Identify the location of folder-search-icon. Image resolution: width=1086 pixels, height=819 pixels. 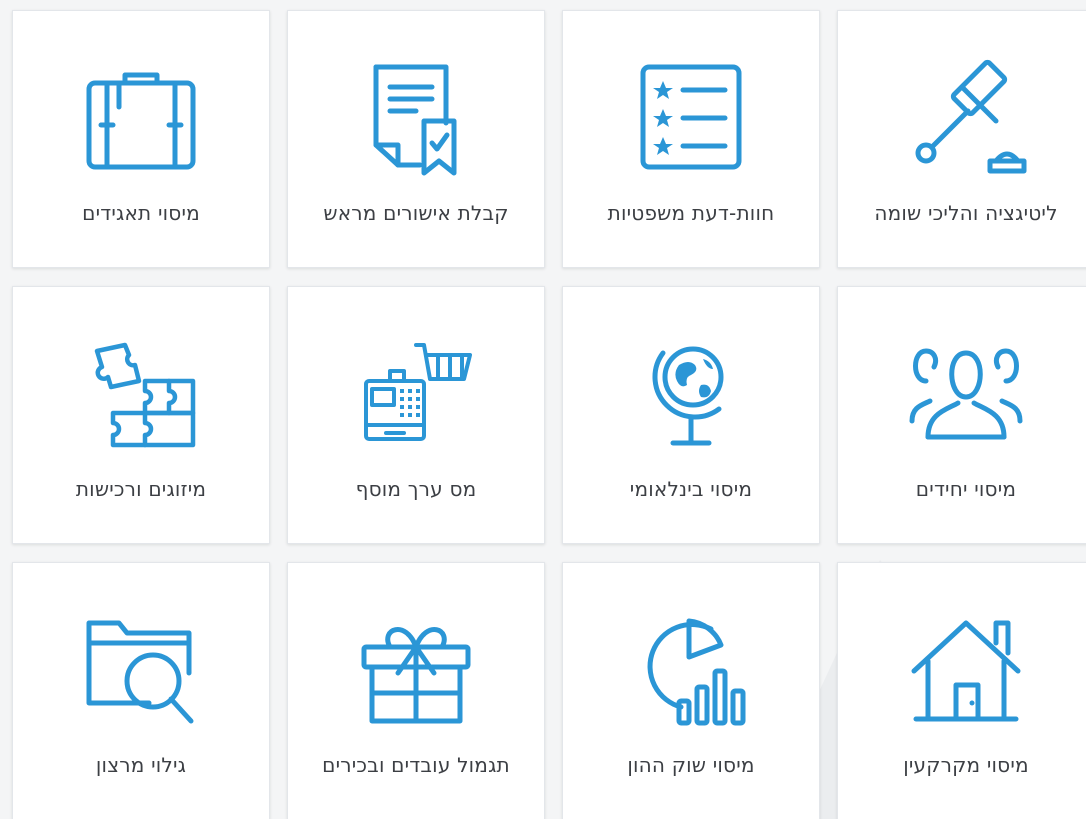
(141, 673).